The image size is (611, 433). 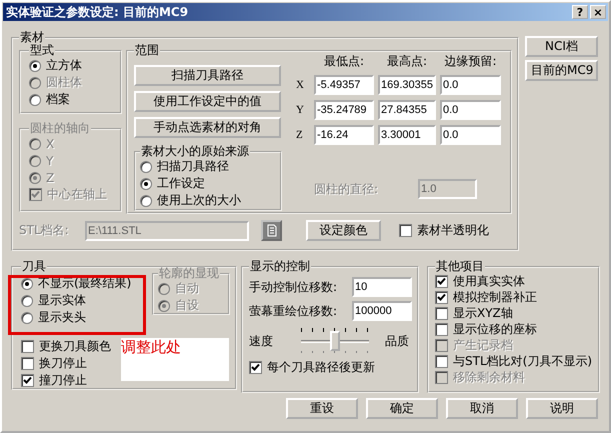 I want to click on group-title: 素材, so click(x=32, y=37).